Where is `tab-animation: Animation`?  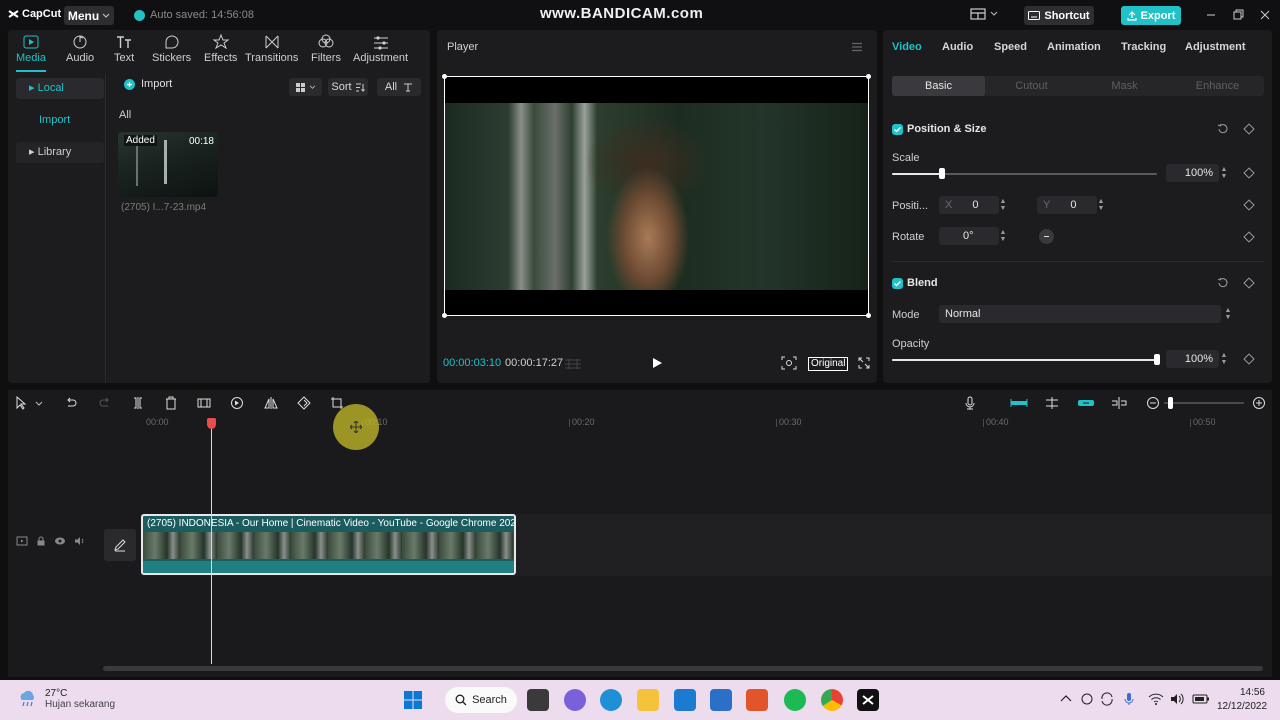
tab-animation: Animation is located at coordinates (1074, 47).